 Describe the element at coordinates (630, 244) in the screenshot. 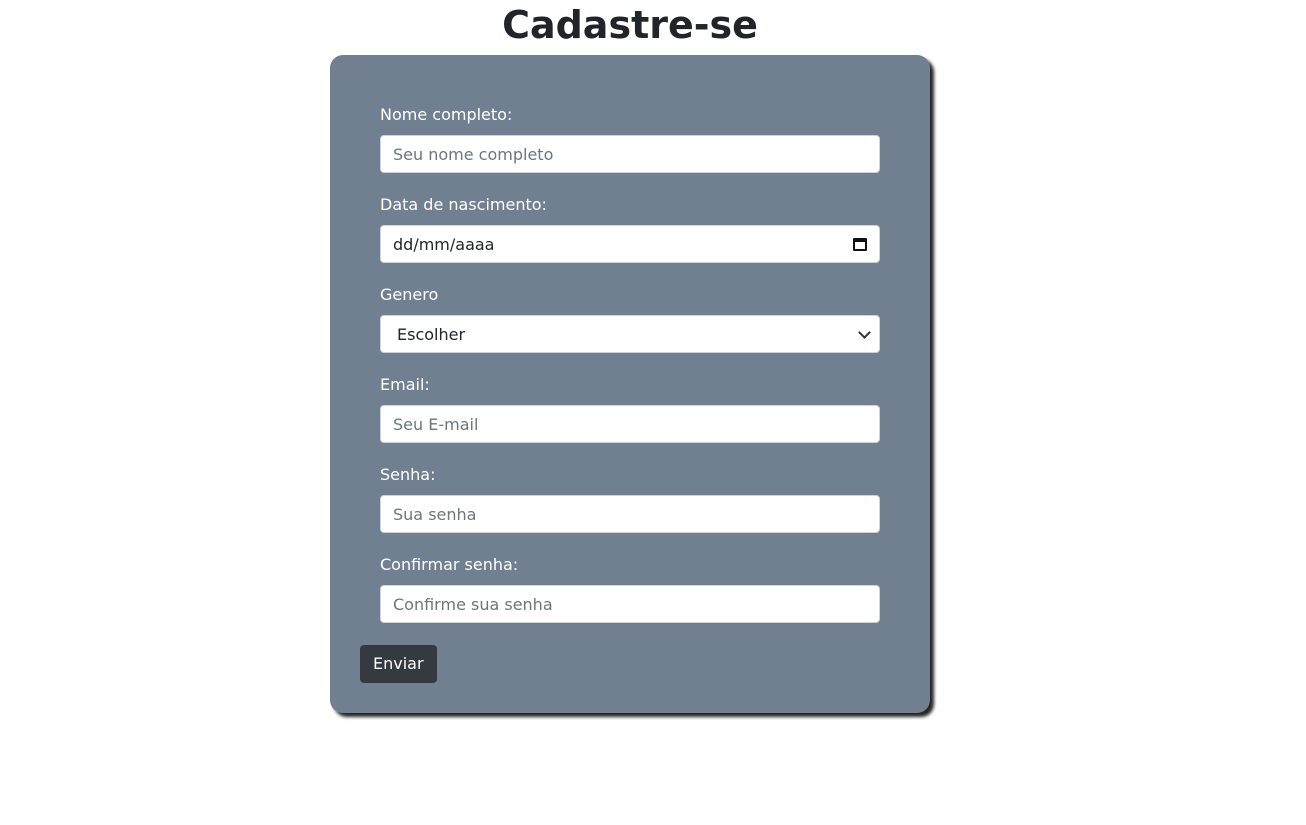

I see `birth-date-input: dd/mm/aaaa` at that location.